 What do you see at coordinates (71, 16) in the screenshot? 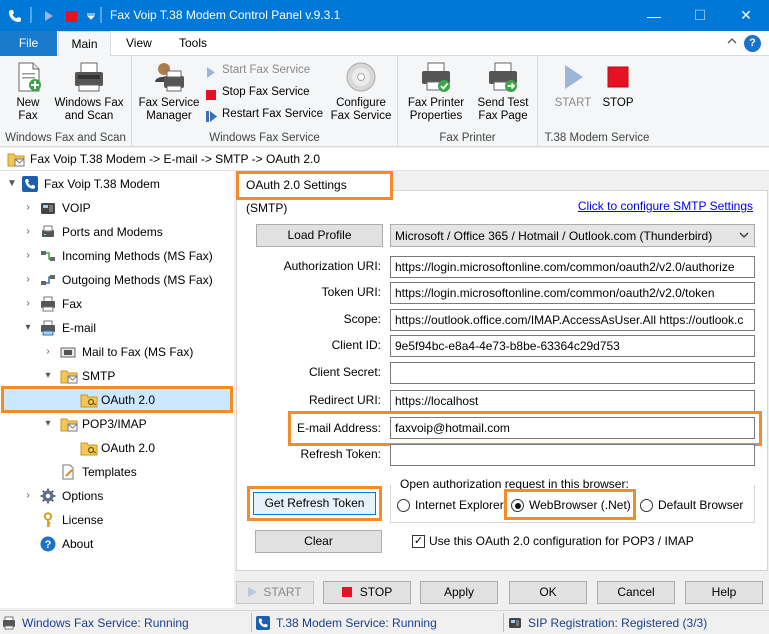
I see `qa-stop-icon` at bounding box center [71, 16].